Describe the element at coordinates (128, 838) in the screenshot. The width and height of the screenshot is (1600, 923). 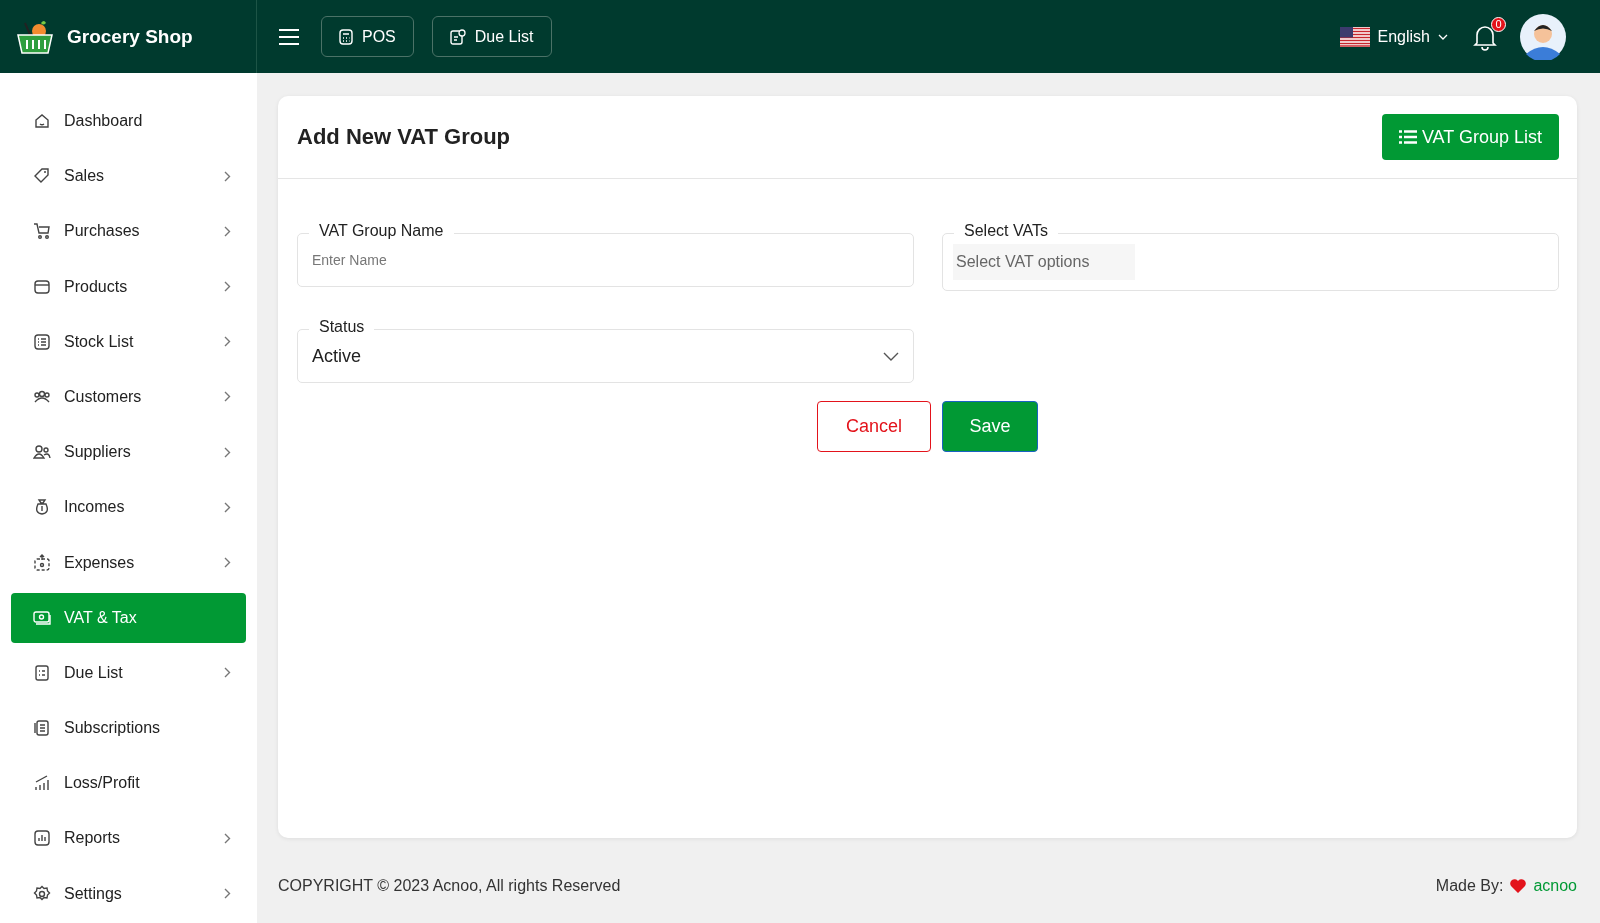
I see `sidebar-item: Reports` at that location.